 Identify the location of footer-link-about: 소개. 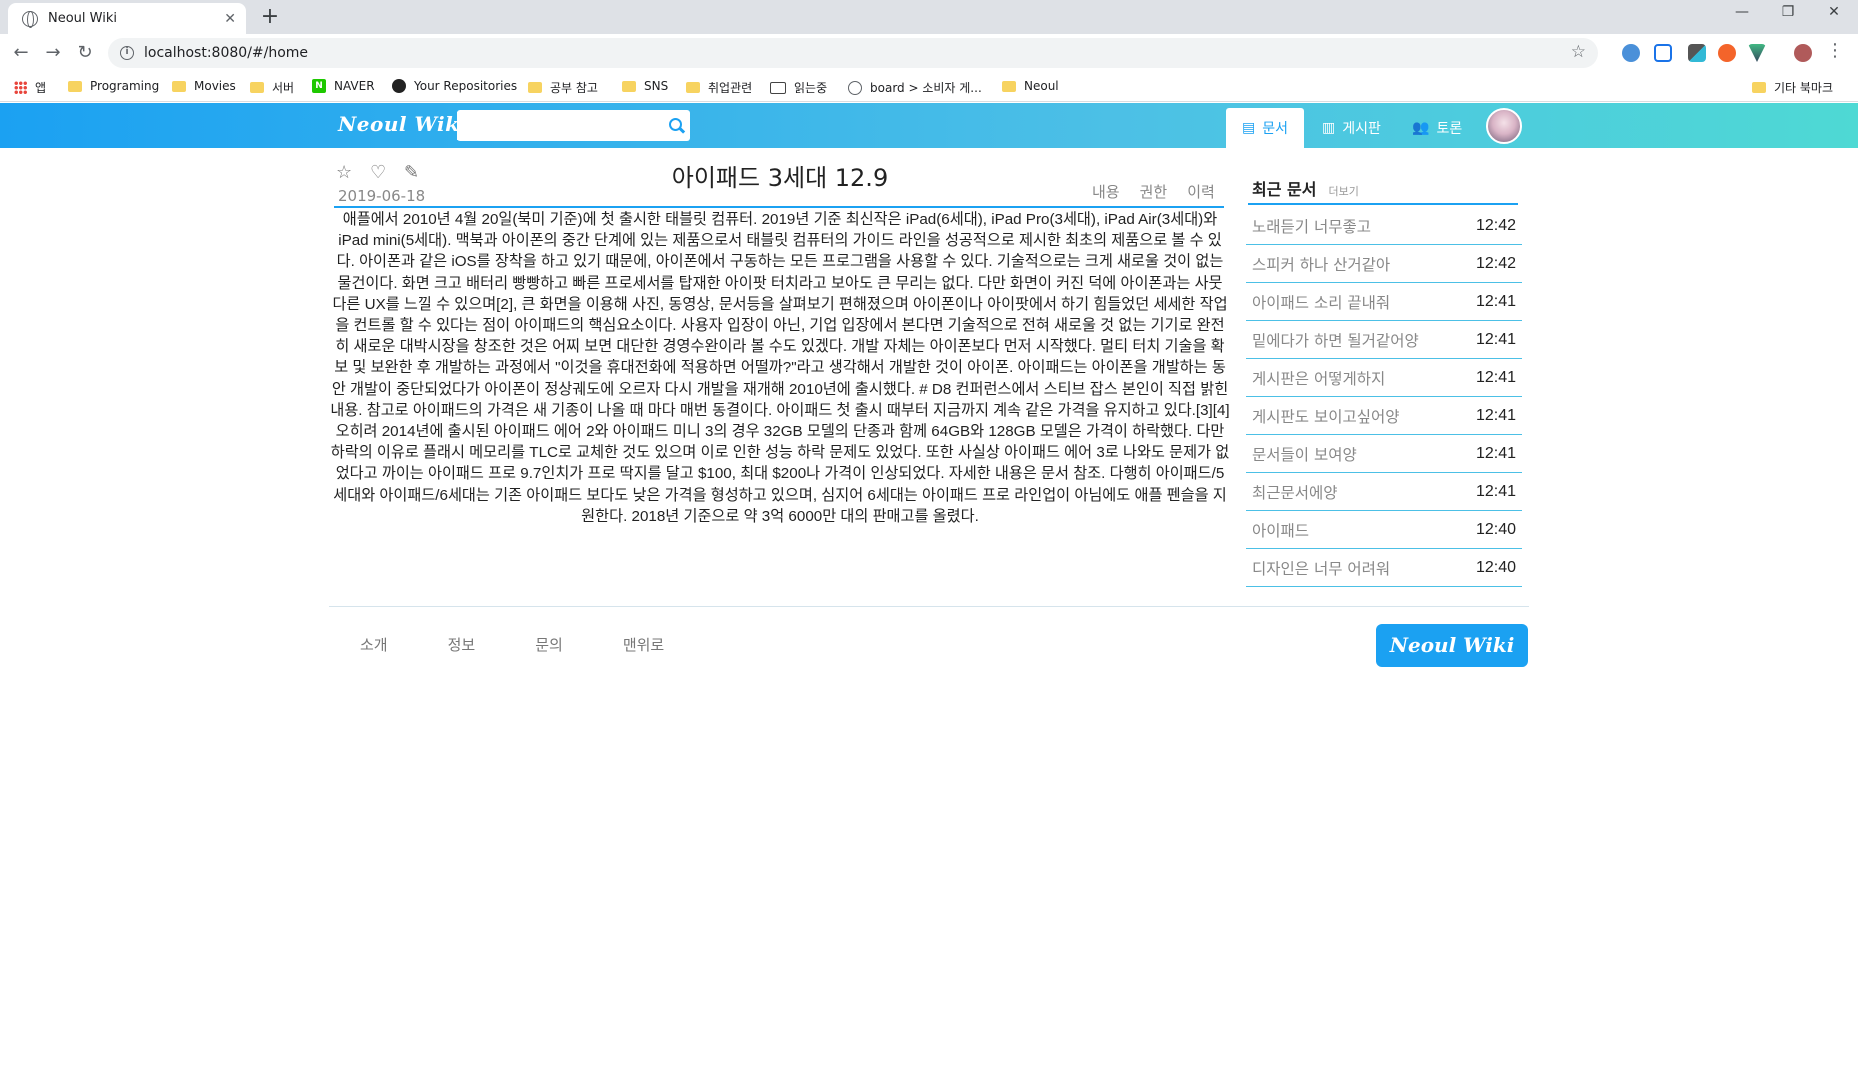
(374, 644).